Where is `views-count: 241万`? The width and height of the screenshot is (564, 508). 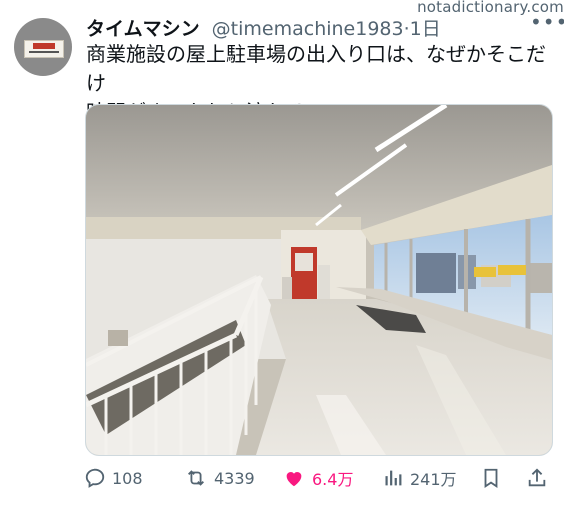
views-count: 241万 is located at coordinates (433, 479).